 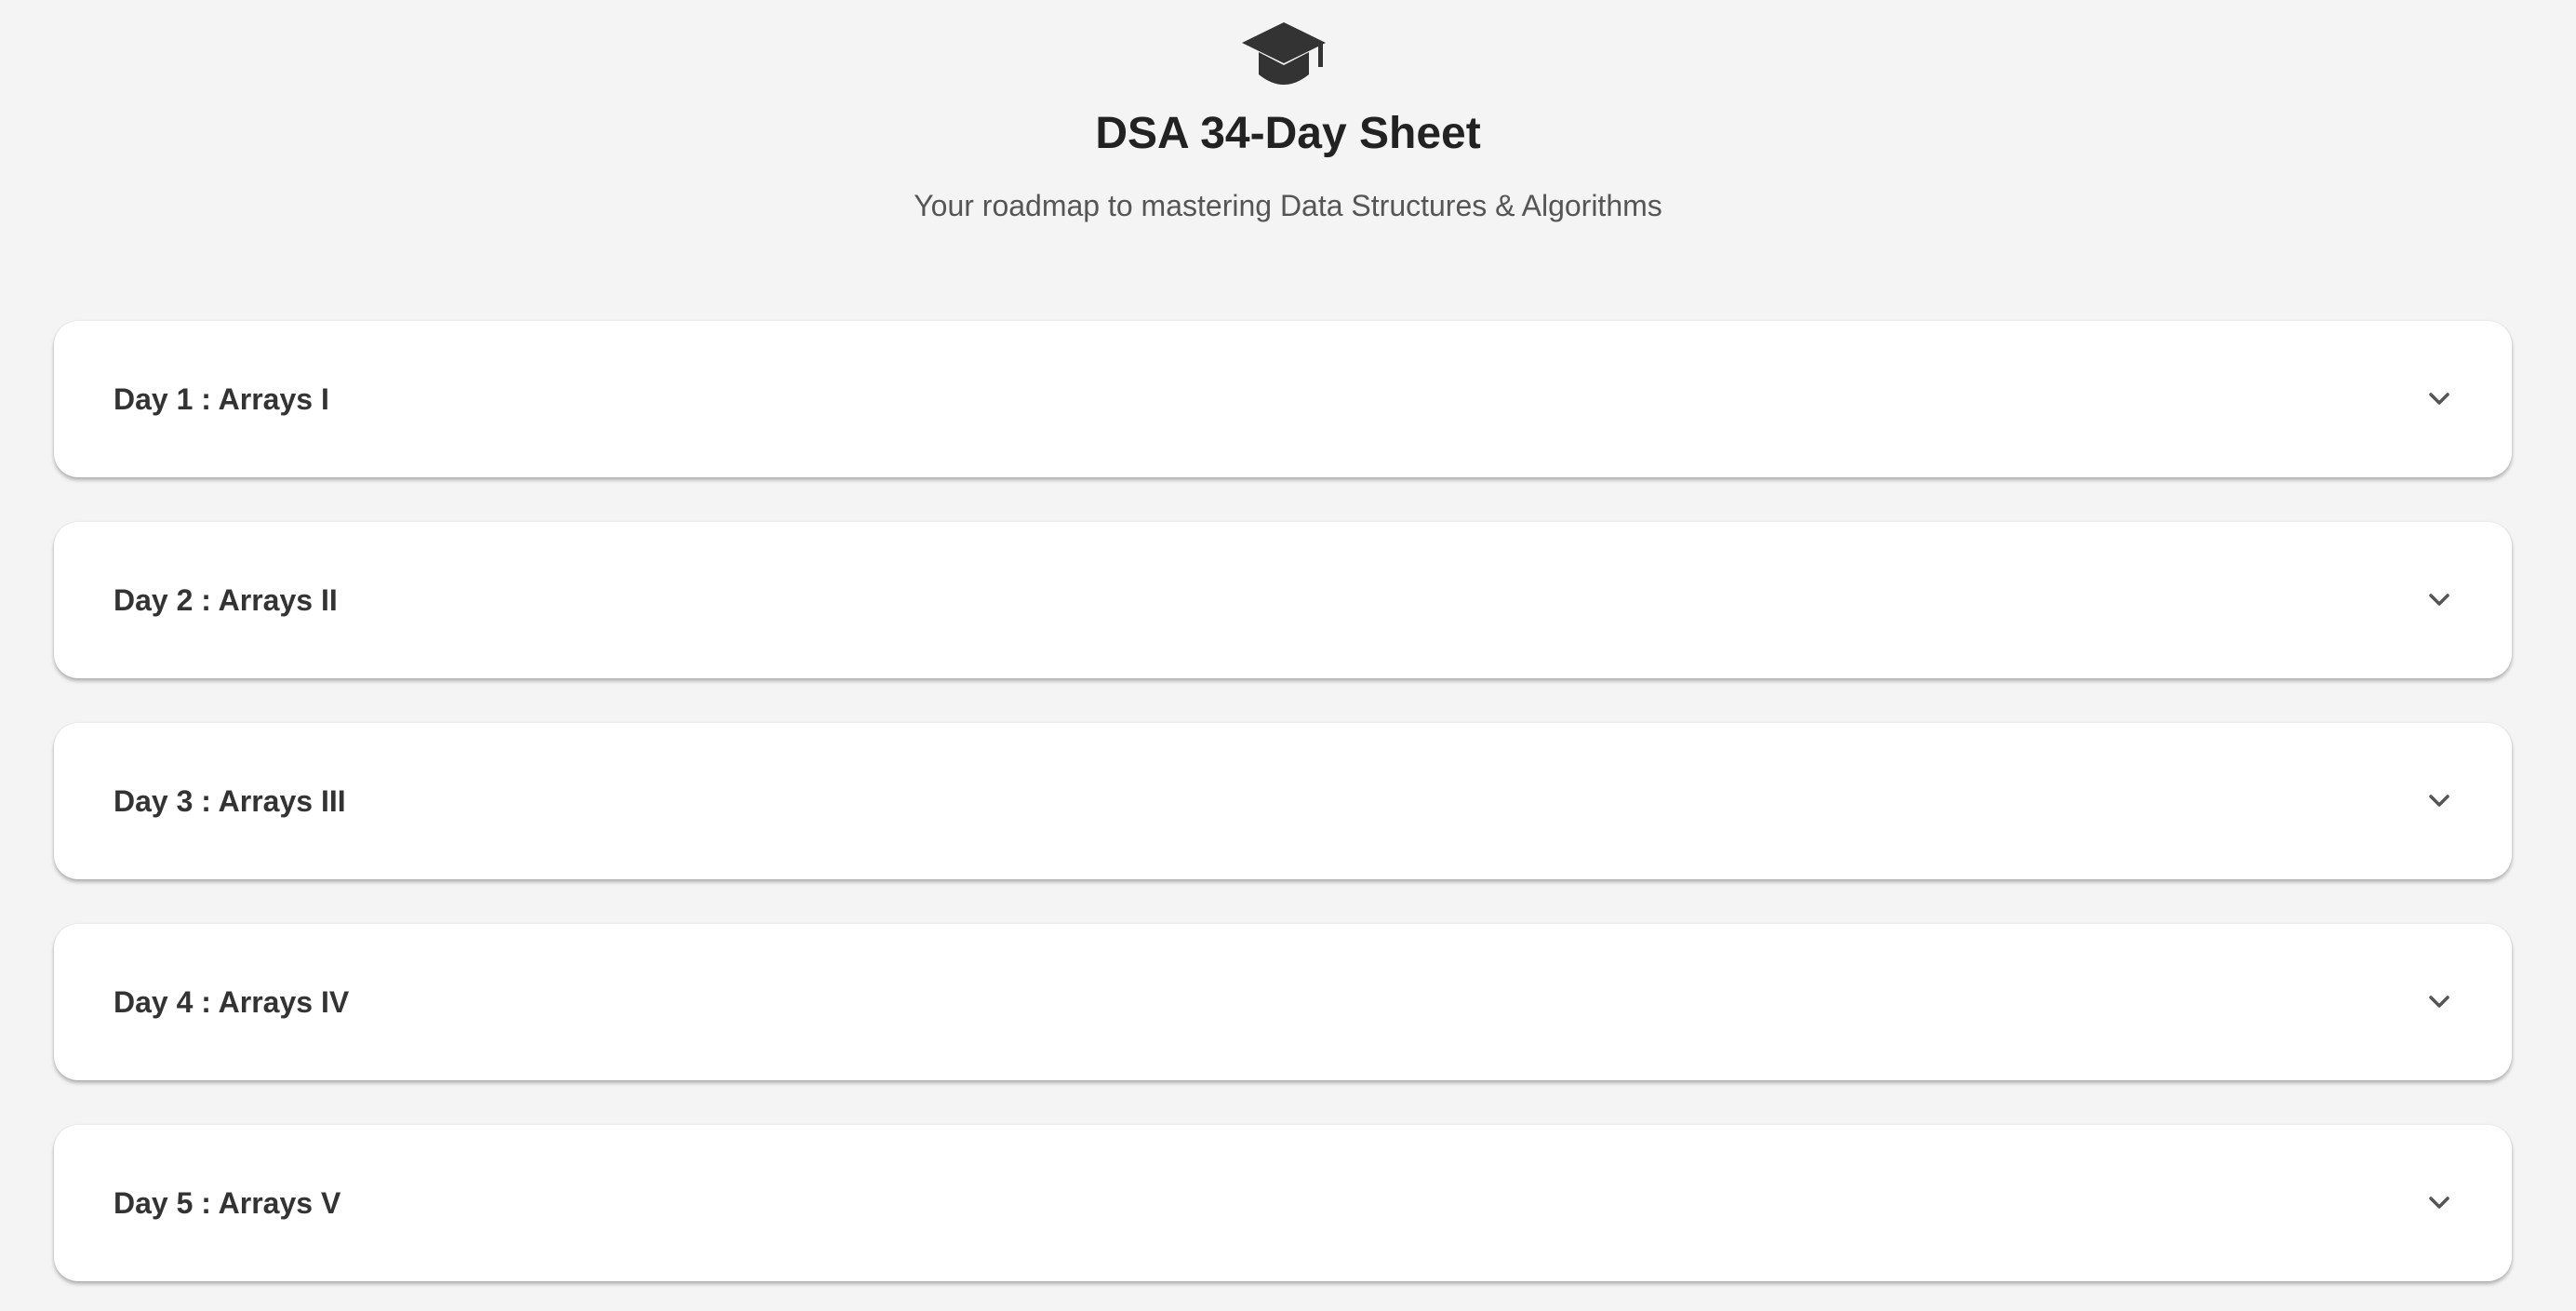 What do you see at coordinates (221, 399) in the screenshot?
I see `day-card-label: Day 1 : Arrays I` at bounding box center [221, 399].